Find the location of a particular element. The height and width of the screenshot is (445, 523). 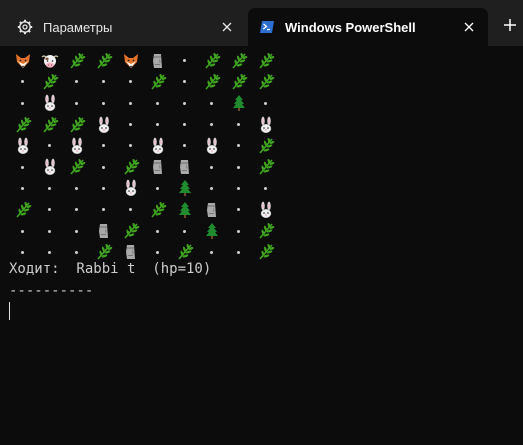

tab-powershell-label: Windows PowerShell is located at coordinates (350, 27).